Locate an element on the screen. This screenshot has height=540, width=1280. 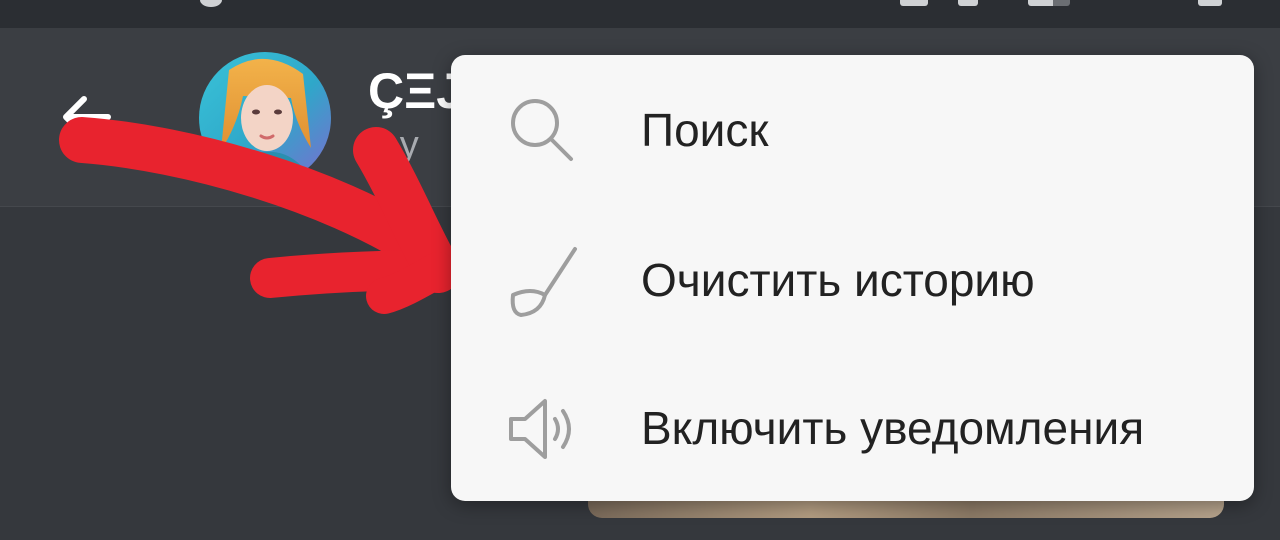
battery-icon is located at coordinates (1049, 3).